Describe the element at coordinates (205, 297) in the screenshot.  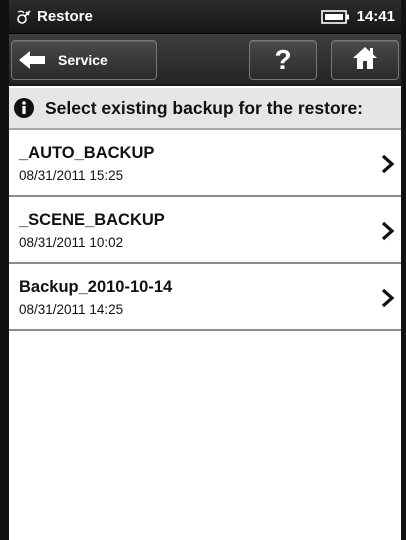
I see `list-item: Backup_2010-10-14 08/31/2011 14:25` at that location.